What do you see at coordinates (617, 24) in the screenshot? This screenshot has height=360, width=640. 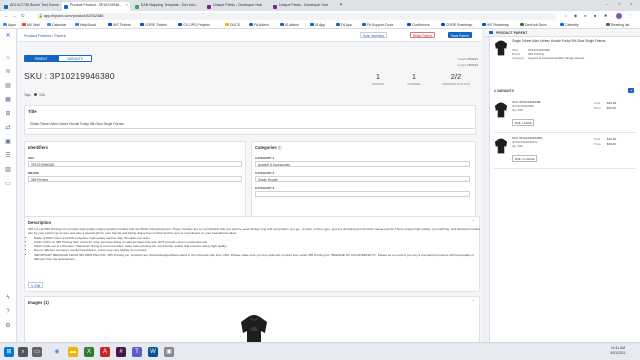 I see `bookmark-item: Reading list` at bounding box center [617, 24].